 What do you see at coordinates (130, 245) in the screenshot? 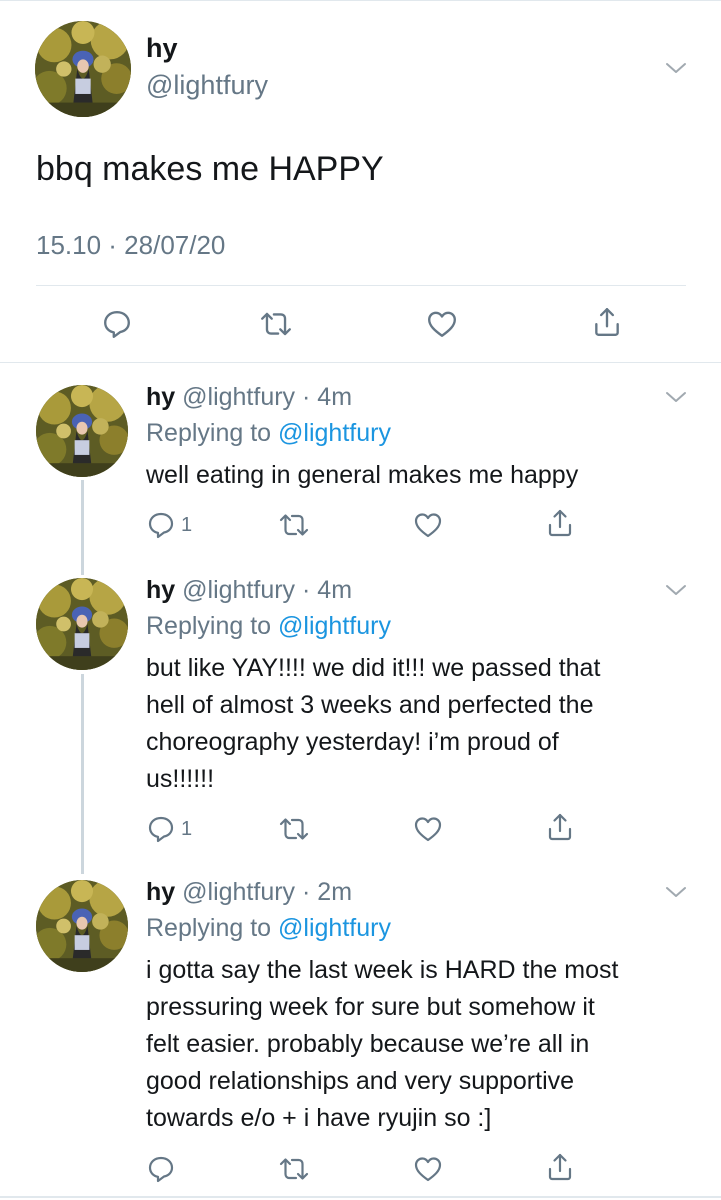
I see `tweet-timestamp: 15.10 · 28/07/20` at bounding box center [130, 245].